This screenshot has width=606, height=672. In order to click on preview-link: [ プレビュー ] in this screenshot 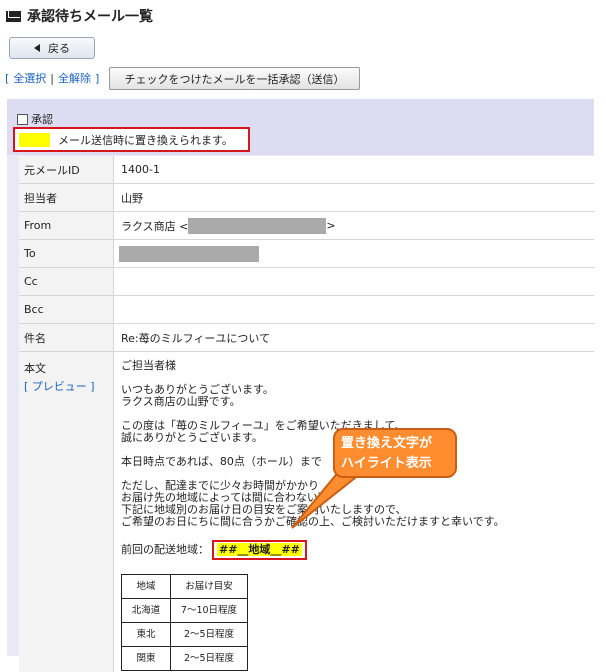, I will do `click(59, 386)`.